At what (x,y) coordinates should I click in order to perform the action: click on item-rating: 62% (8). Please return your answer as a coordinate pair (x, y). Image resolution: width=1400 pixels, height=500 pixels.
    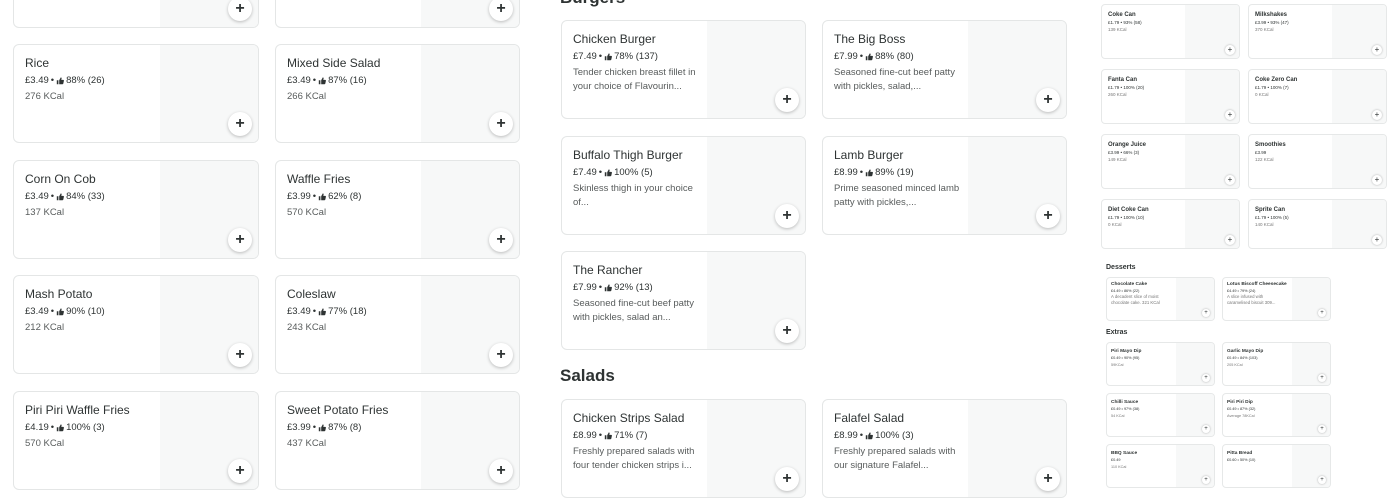
    Looking at the image, I should click on (345, 196).